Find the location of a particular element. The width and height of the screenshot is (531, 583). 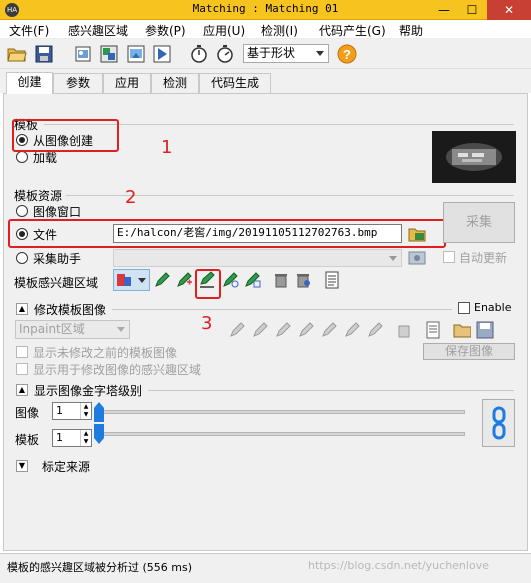

image-window-label: 图像窗口 is located at coordinates (57, 212).